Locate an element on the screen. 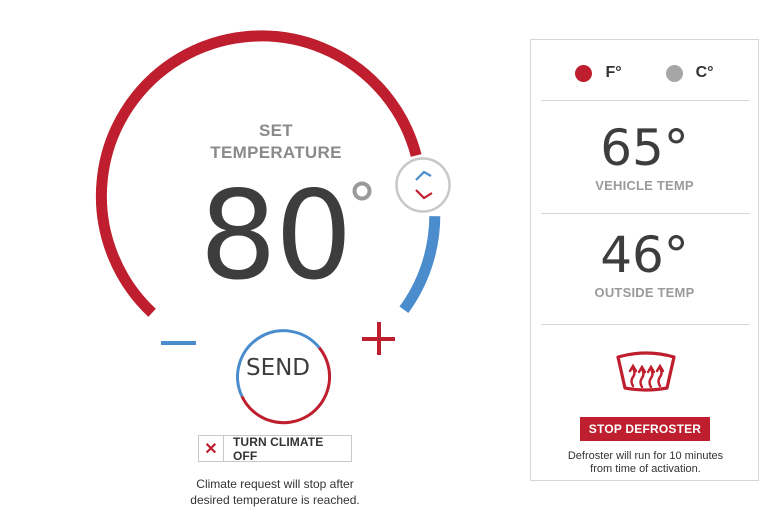 This screenshot has width=766, height=525. set-temperature-heading: SET TEMPERATURE is located at coordinates (276, 142).